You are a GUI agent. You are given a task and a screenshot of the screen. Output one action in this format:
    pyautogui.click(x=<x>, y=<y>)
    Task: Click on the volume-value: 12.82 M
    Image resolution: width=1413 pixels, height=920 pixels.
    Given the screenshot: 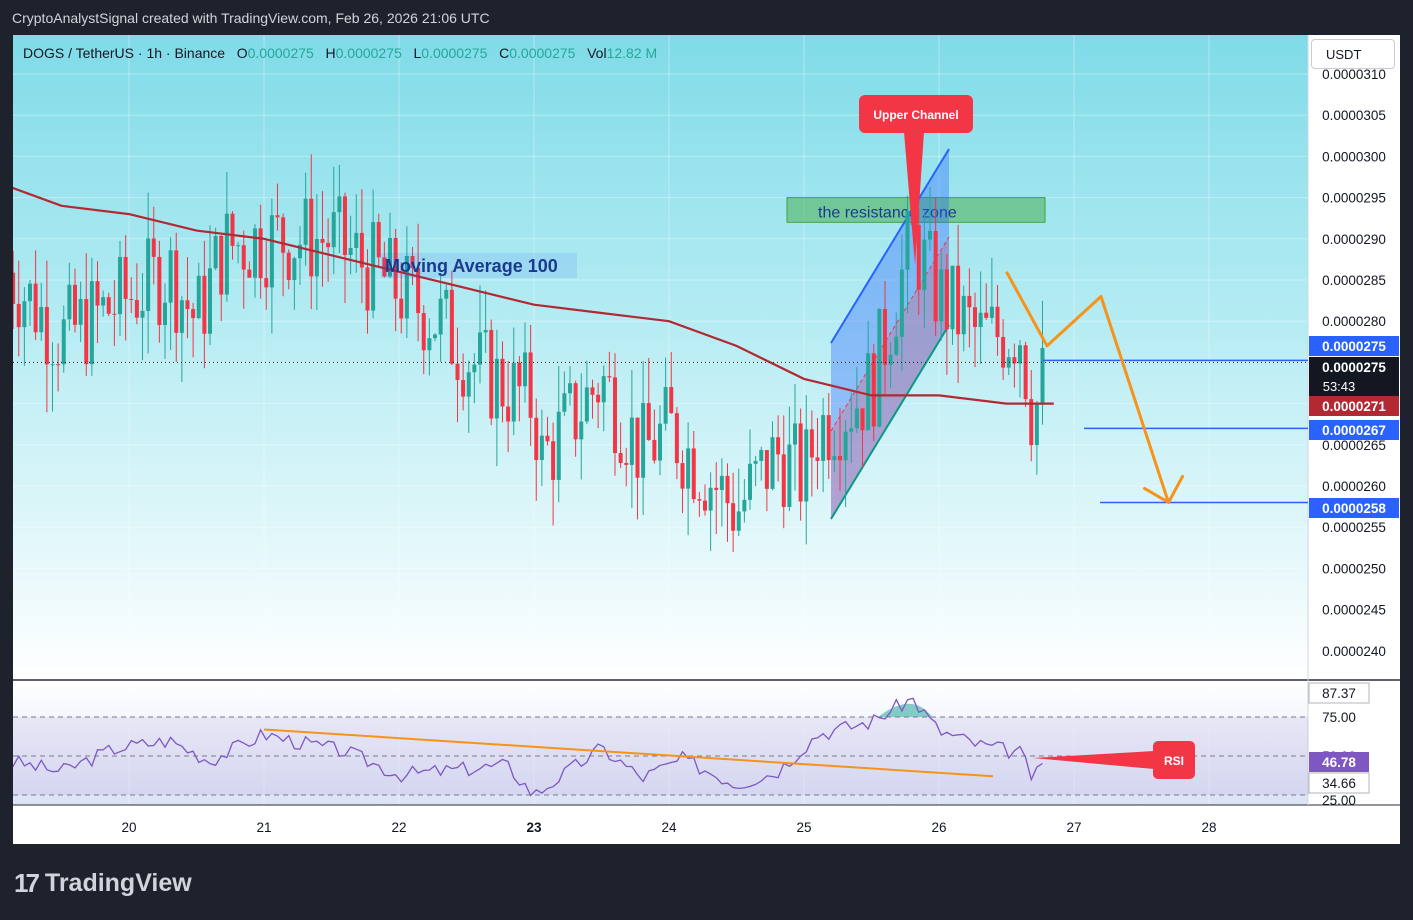 What is the action you would take?
    pyautogui.click(x=632, y=53)
    